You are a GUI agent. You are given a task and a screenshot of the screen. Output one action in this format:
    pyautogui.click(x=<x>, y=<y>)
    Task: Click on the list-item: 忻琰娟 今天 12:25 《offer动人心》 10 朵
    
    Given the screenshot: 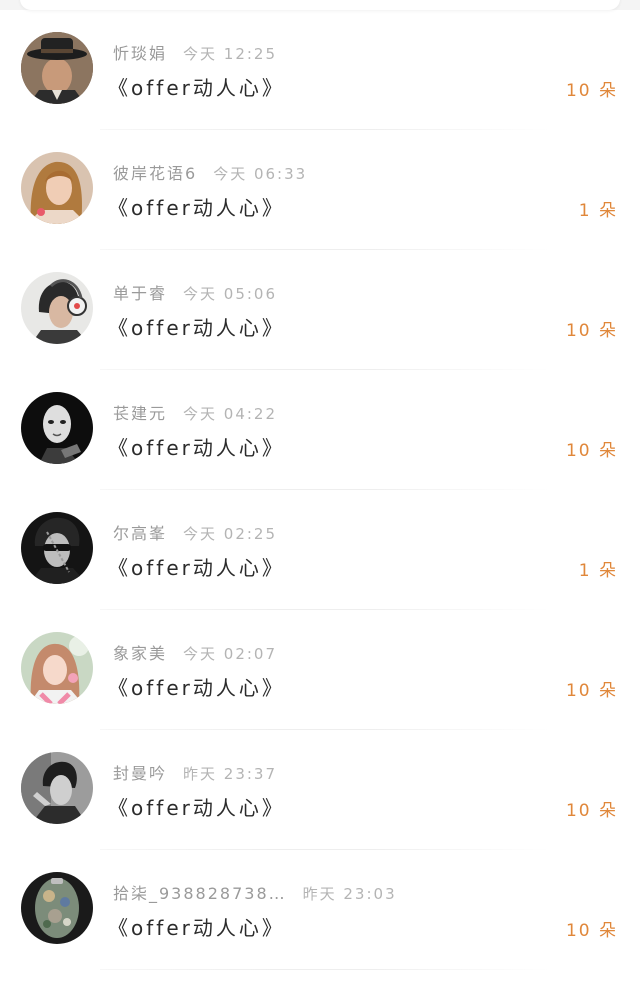 What is the action you would take?
    pyautogui.click(x=320, y=70)
    